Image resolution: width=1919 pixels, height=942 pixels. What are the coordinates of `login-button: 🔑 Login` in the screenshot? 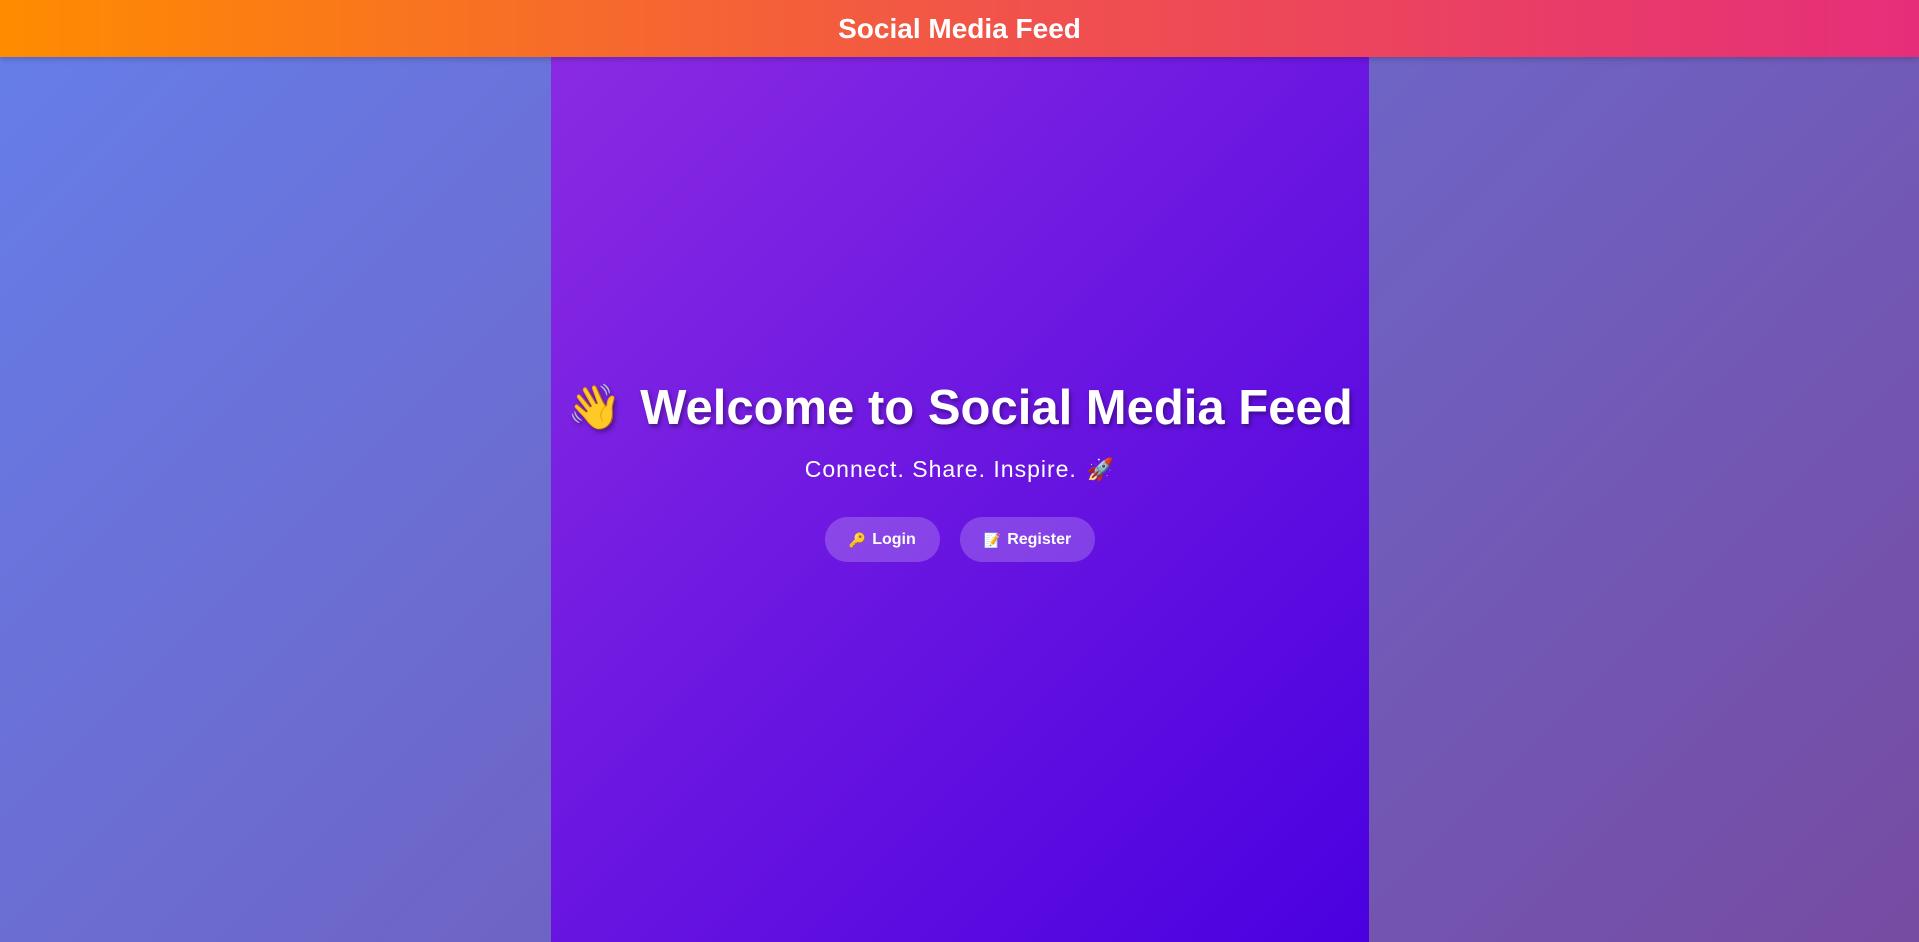 It's located at (882, 539).